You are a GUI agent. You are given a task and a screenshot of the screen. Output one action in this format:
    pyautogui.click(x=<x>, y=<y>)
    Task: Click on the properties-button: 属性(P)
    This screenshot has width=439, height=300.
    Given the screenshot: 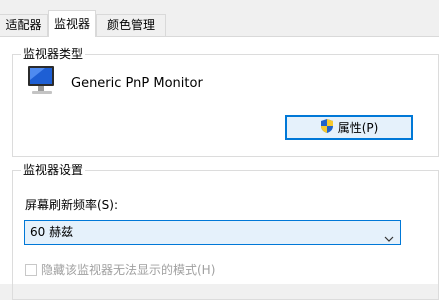 What is the action you would take?
    pyautogui.click(x=349, y=127)
    